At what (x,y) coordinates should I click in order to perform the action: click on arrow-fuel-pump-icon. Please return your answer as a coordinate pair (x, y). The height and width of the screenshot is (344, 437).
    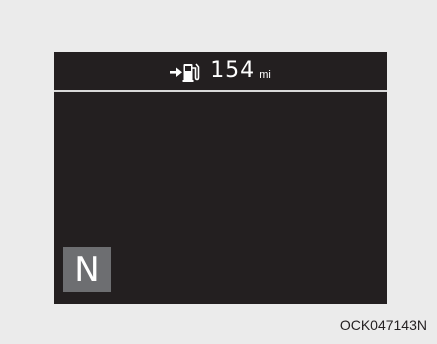
    Looking at the image, I should click on (185, 72).